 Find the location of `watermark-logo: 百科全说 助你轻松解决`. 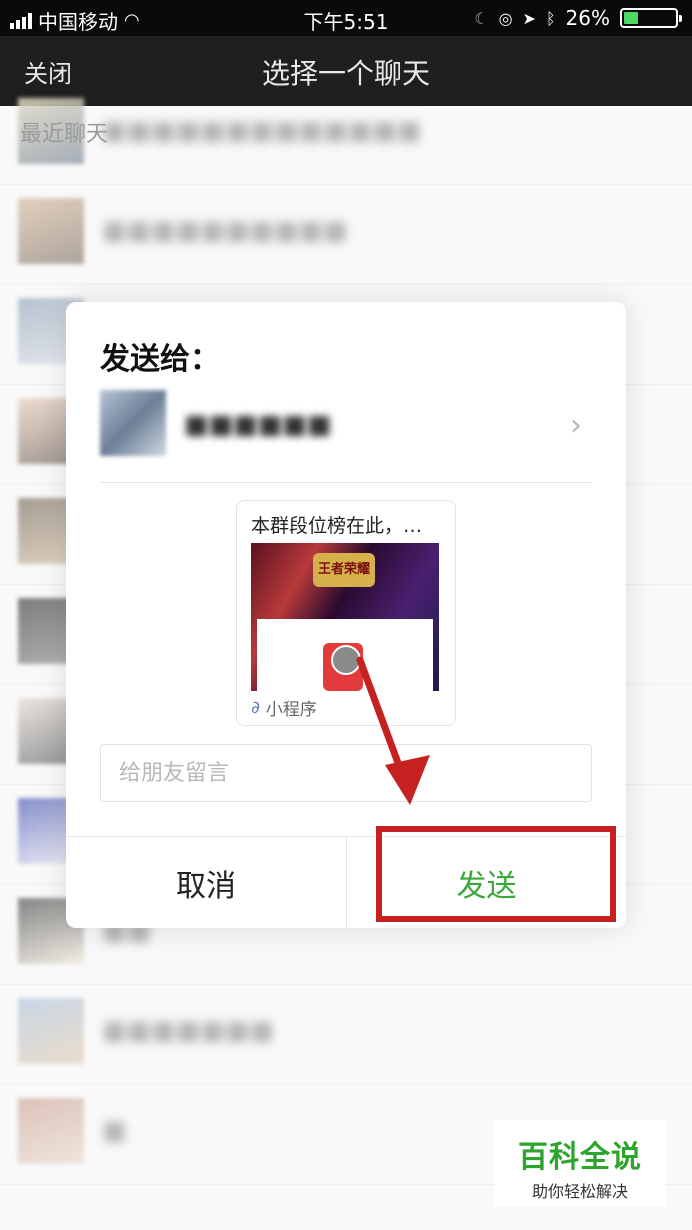

watermark-logo: 百科全说 助你轻松解决 is located at coordinates (580, 1163).